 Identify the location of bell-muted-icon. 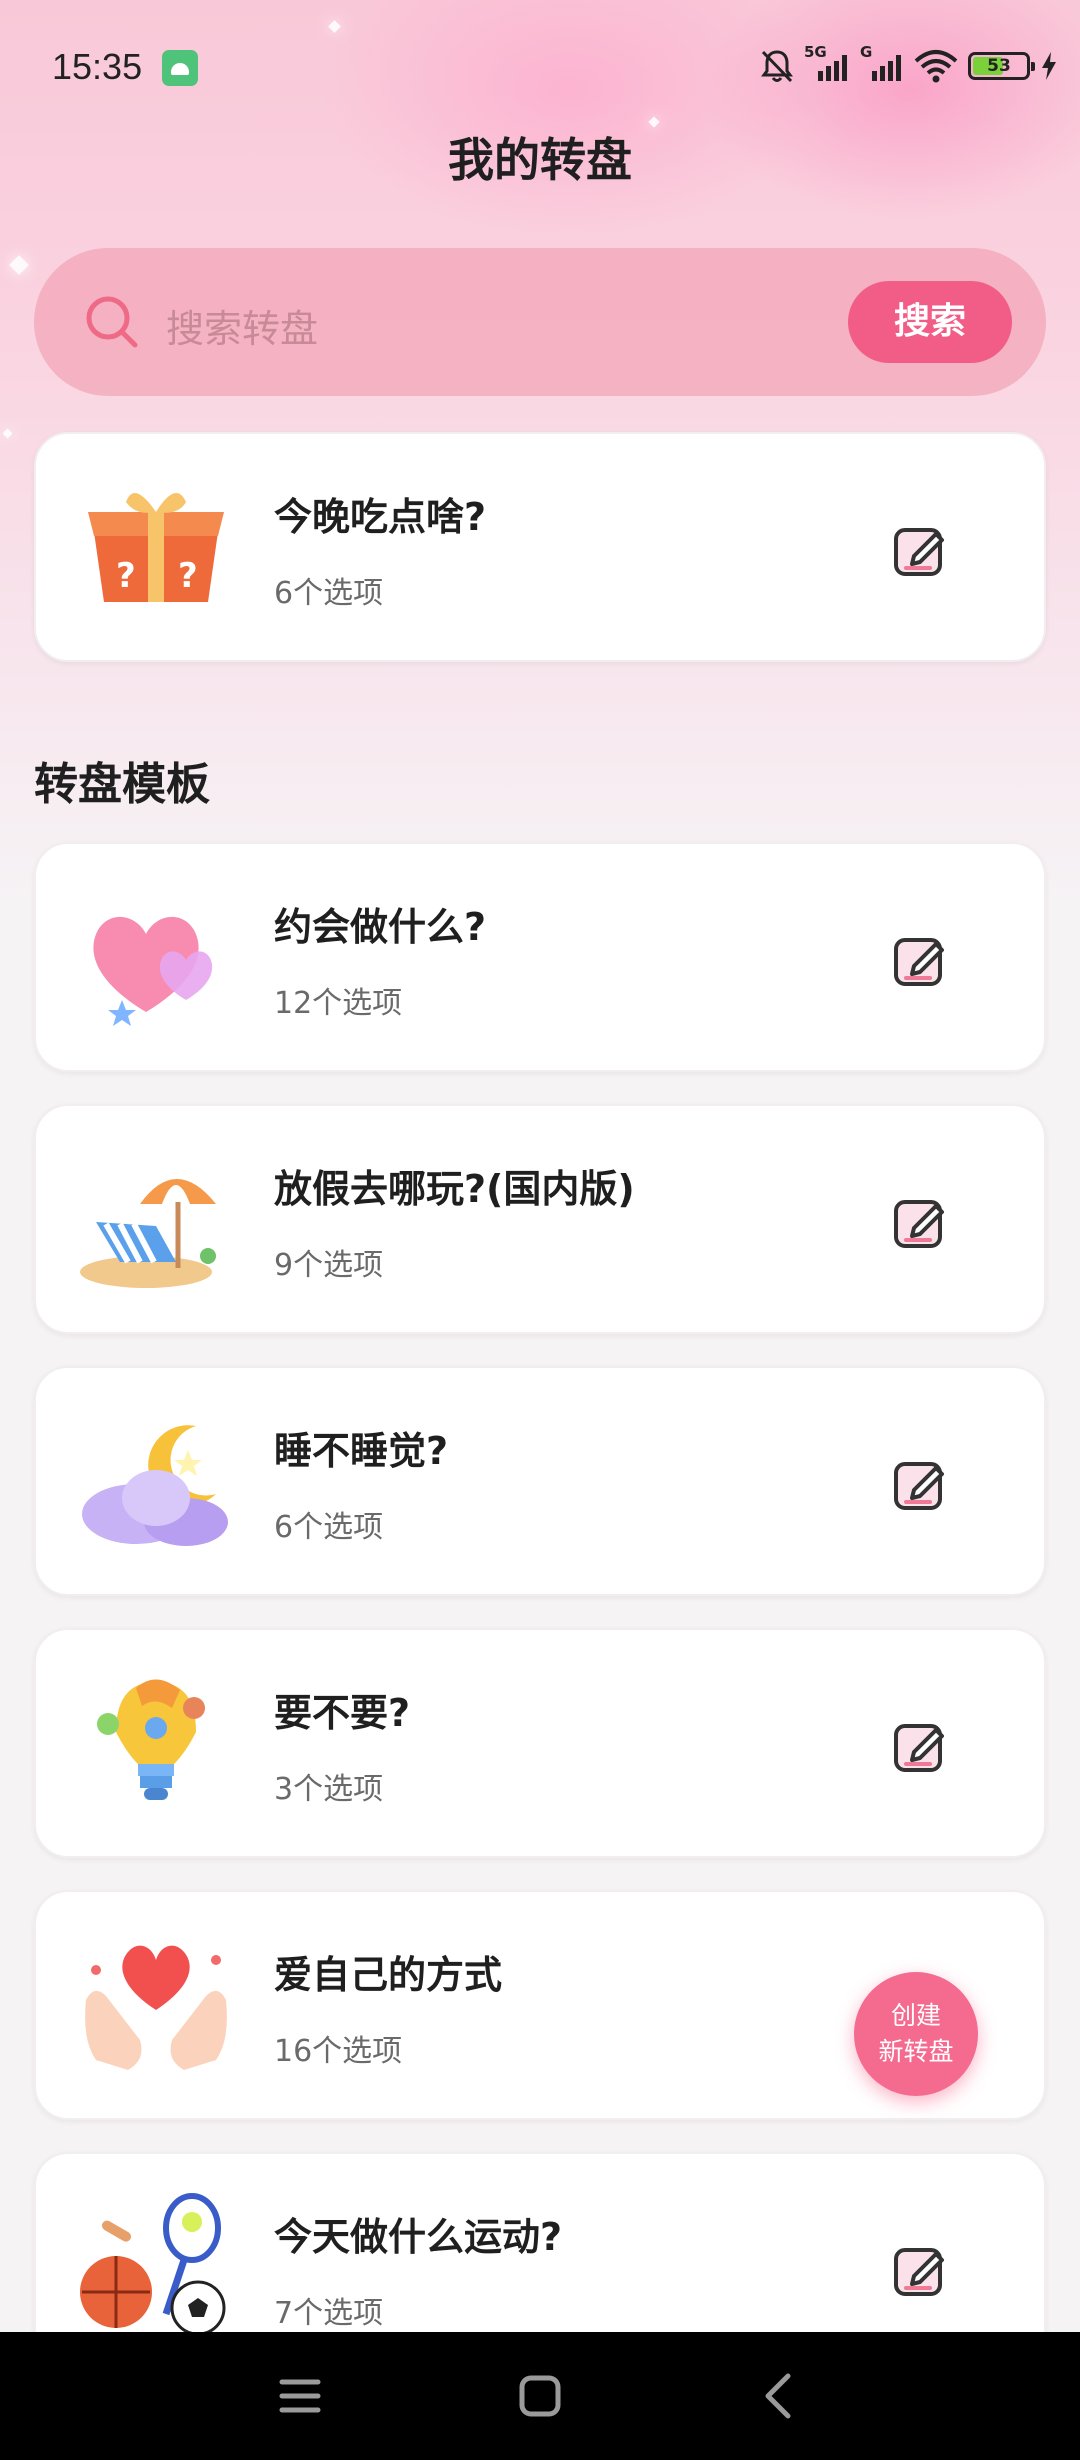
(777, 66).